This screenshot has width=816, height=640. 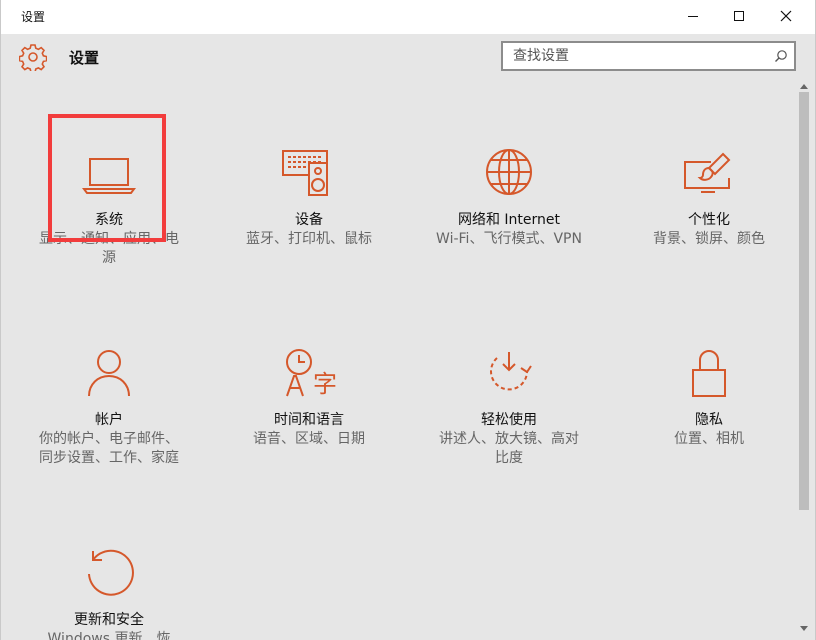 I want to click on tile-privacy: 隐私 位置、相机, so click(x=709, y=398).